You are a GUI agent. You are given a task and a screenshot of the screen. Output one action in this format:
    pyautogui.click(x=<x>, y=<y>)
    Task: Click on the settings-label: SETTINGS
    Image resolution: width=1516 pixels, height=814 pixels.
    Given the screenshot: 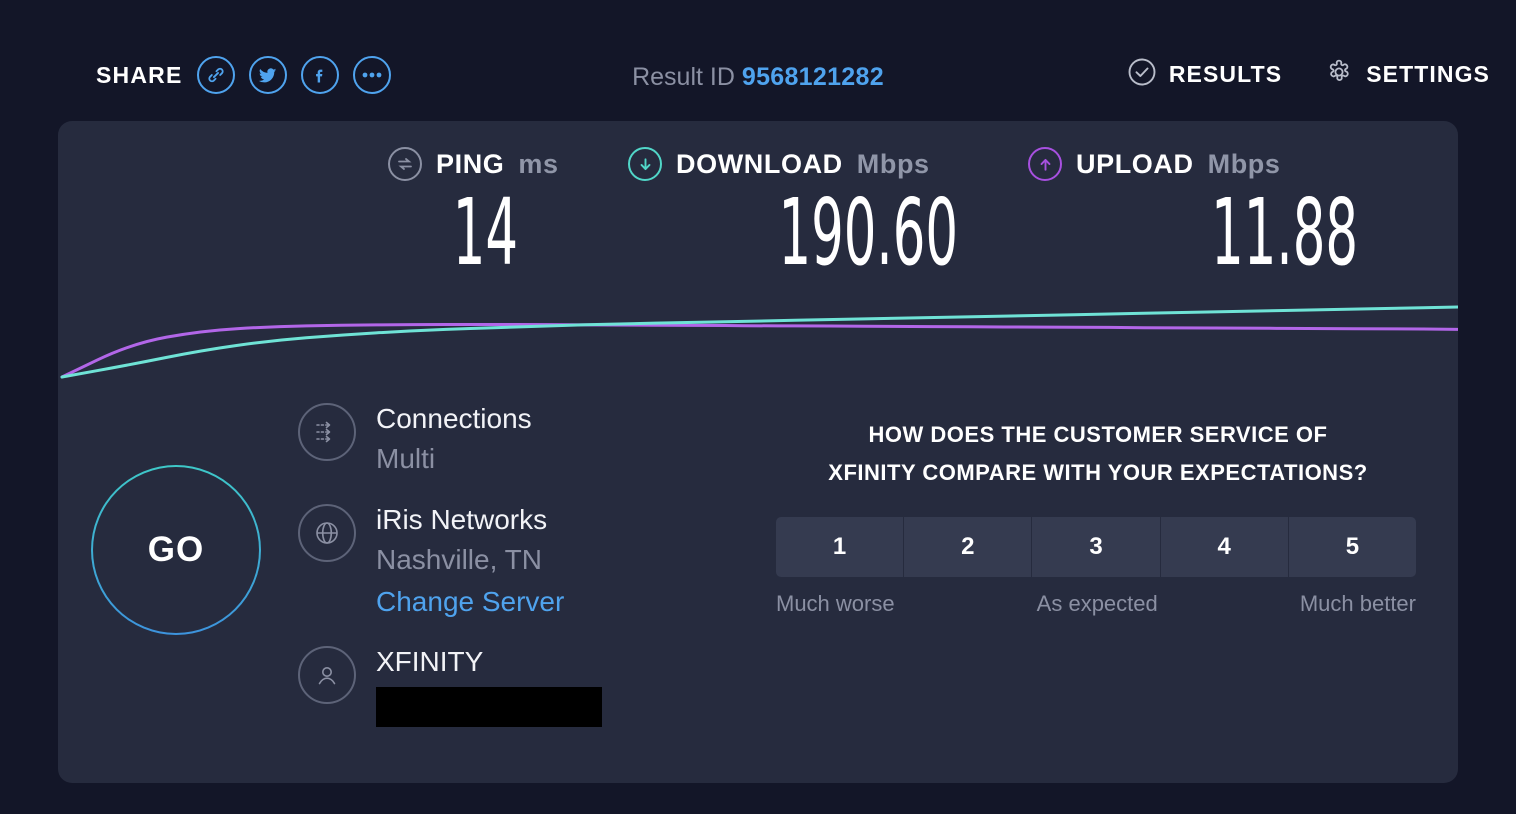 What is the action you would take?
    pyautogui.click(x=1428, y=74)
    